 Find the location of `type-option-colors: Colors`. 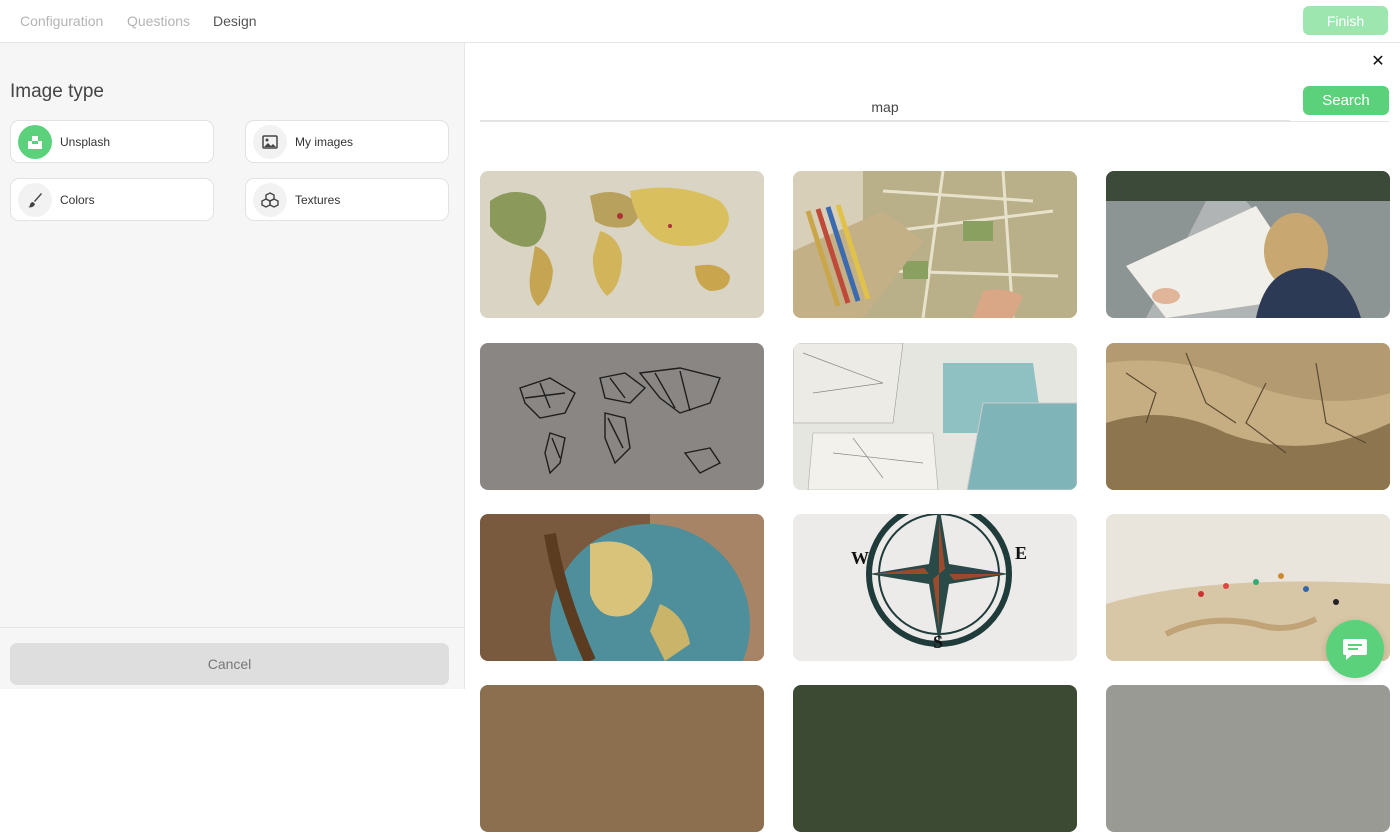

type-option-colors: Colors is located at coordinates (112, 199).